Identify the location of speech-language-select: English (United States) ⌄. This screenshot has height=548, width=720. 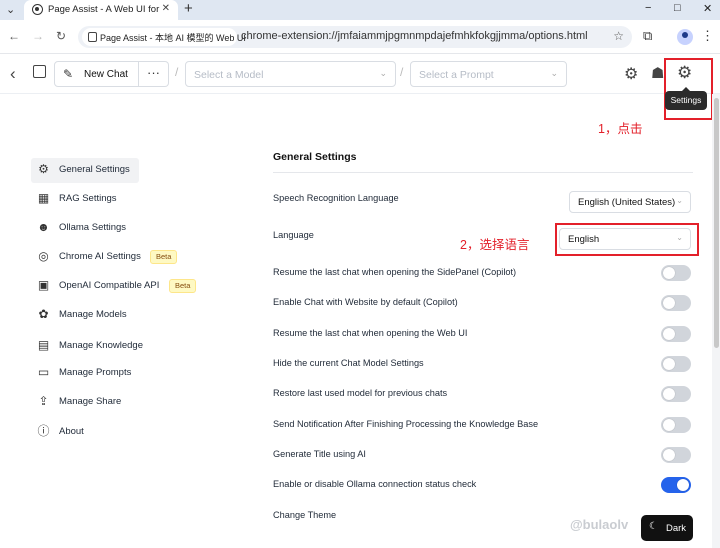
(630, 202).